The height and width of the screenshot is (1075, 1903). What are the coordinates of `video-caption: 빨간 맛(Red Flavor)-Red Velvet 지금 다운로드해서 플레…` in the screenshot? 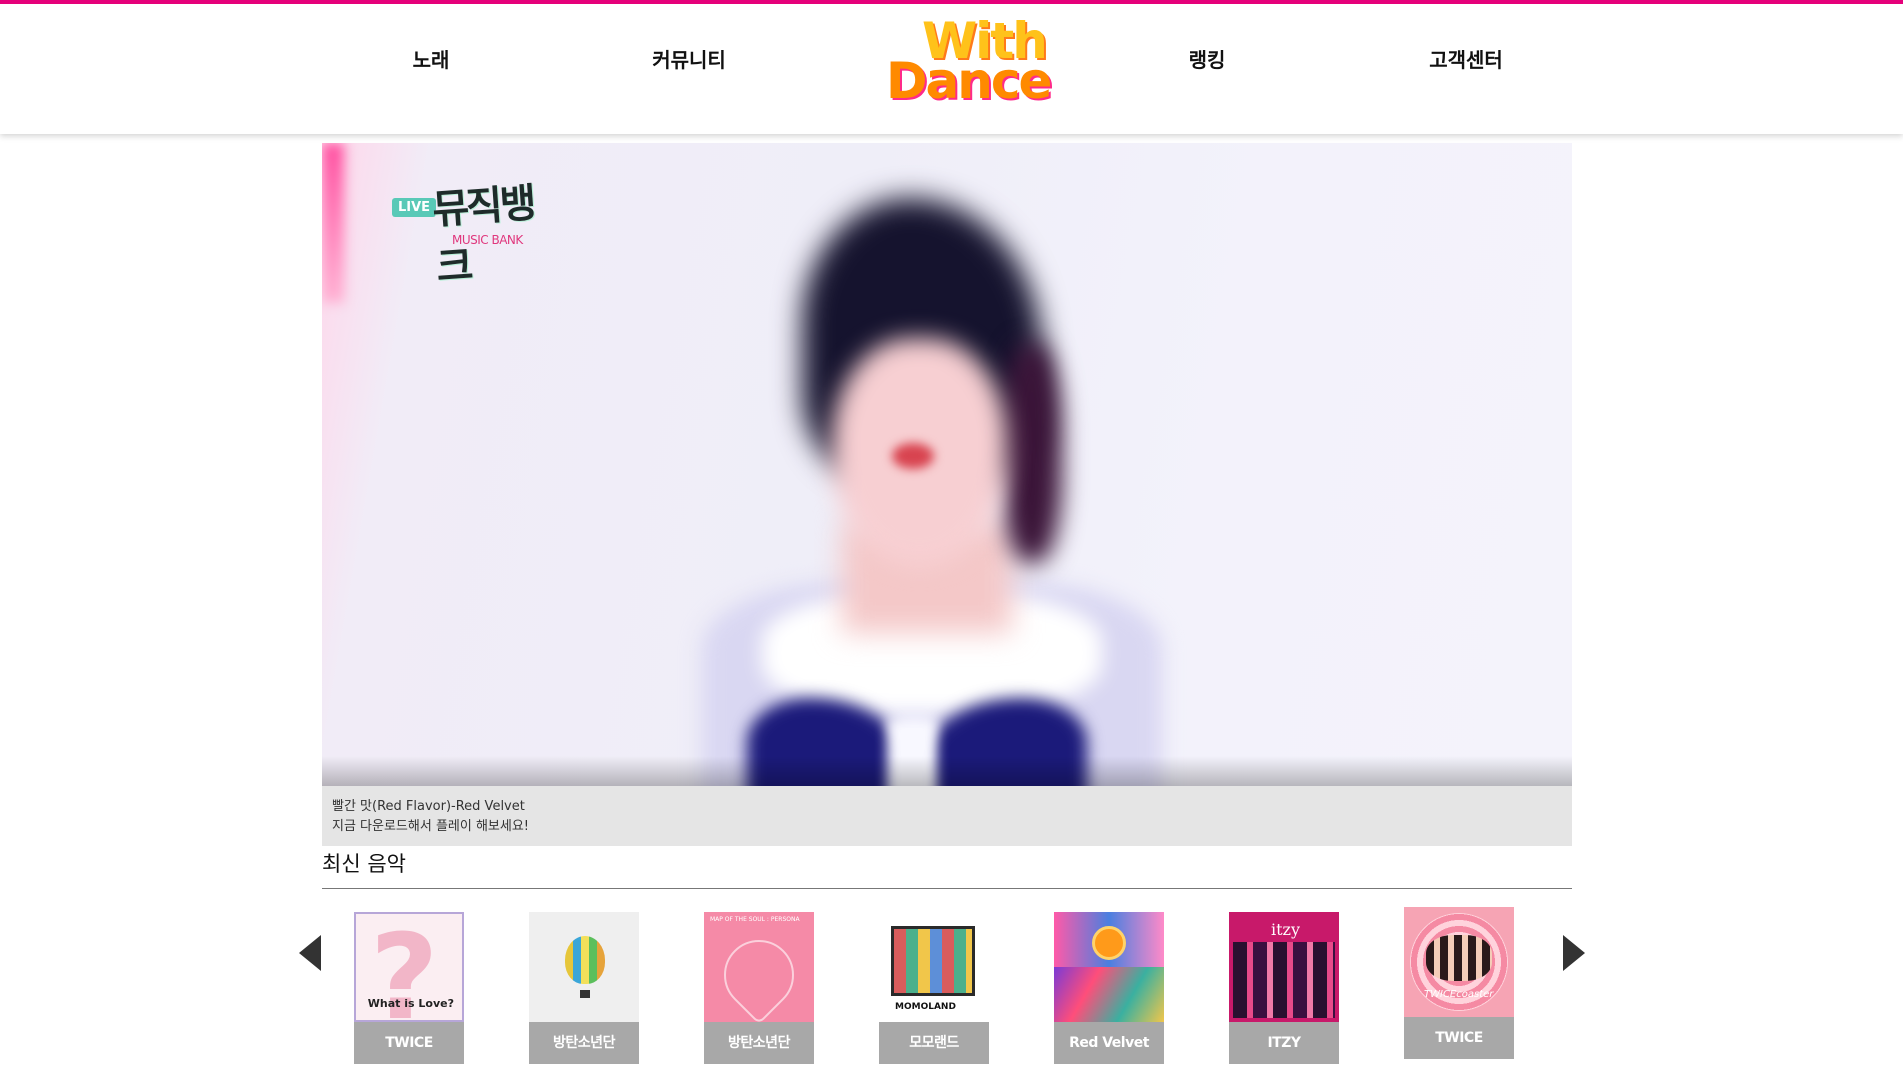 It's located at (947, 816).